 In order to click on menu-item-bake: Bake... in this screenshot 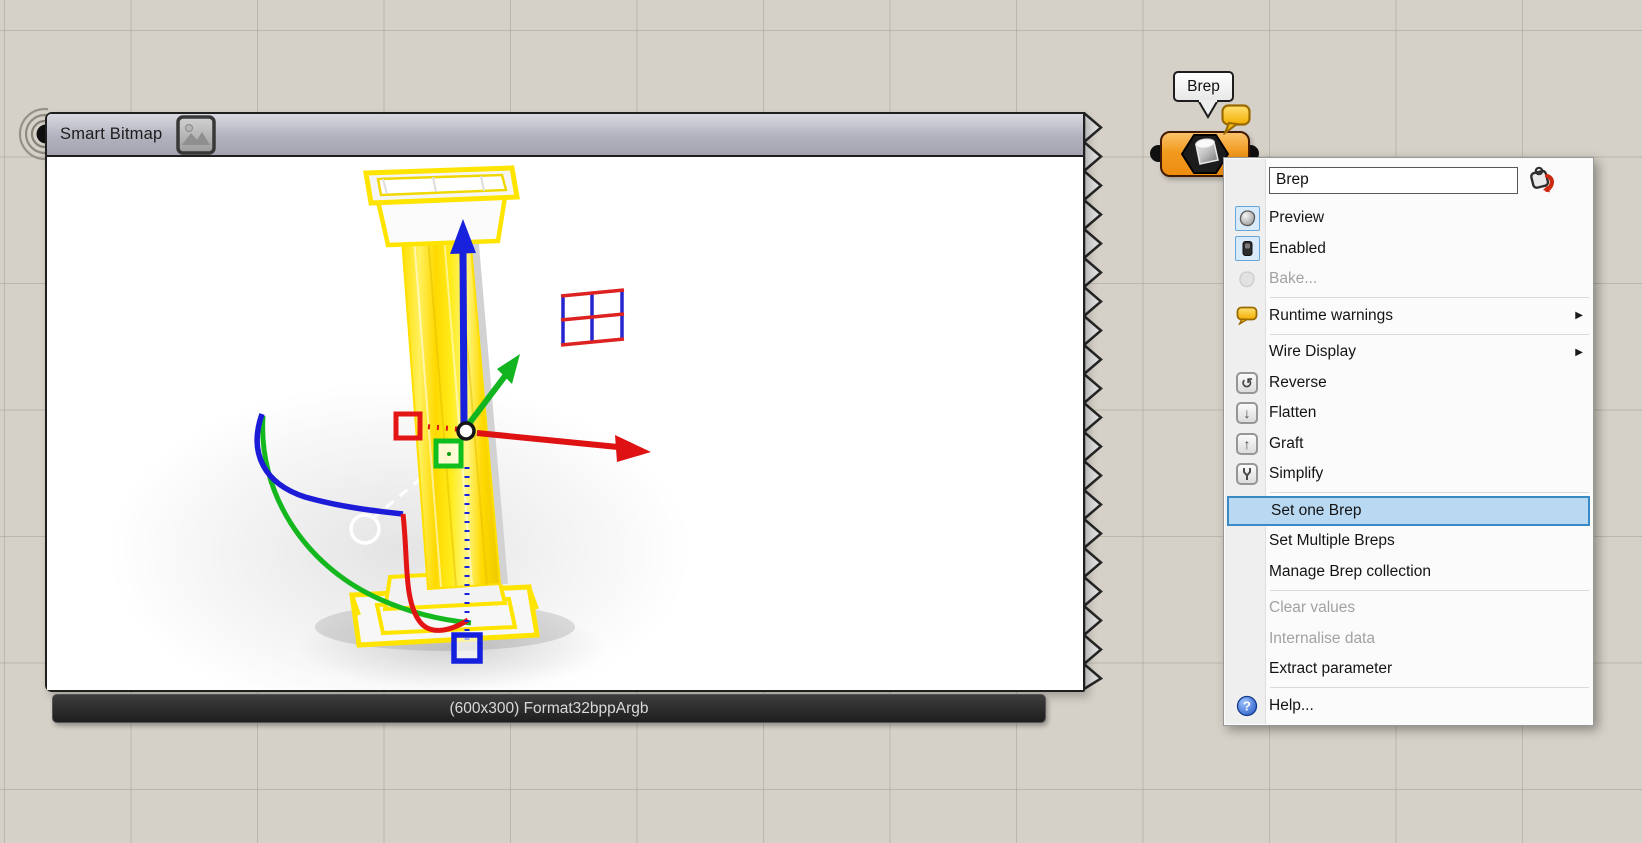, I will do `click(1408, 279)`.